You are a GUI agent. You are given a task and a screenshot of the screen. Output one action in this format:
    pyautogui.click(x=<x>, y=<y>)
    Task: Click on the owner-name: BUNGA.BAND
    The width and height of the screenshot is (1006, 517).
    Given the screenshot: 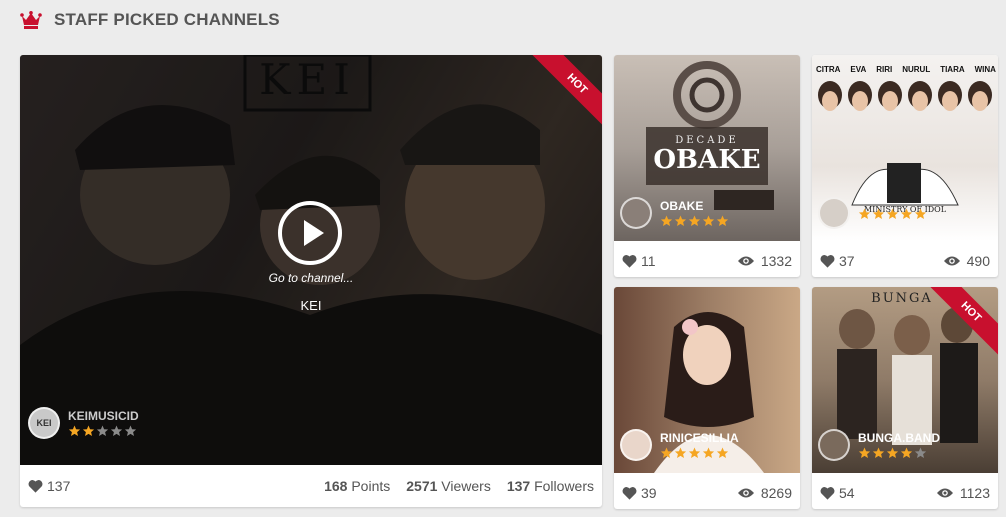 What is the action you would take?
    pyautogui.click(x=899, y=438)
    